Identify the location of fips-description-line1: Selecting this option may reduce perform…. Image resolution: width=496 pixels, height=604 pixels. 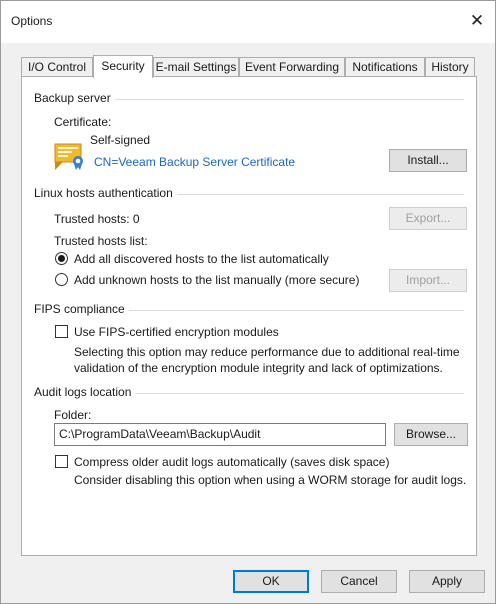
(267, 352).